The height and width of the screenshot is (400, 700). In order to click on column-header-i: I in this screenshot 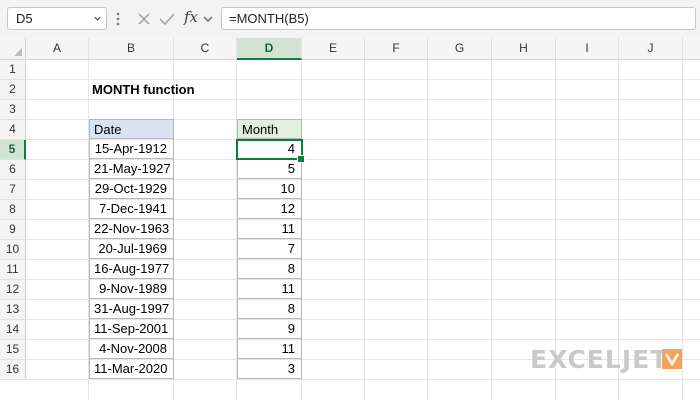, I will do `click(587, 48)`.